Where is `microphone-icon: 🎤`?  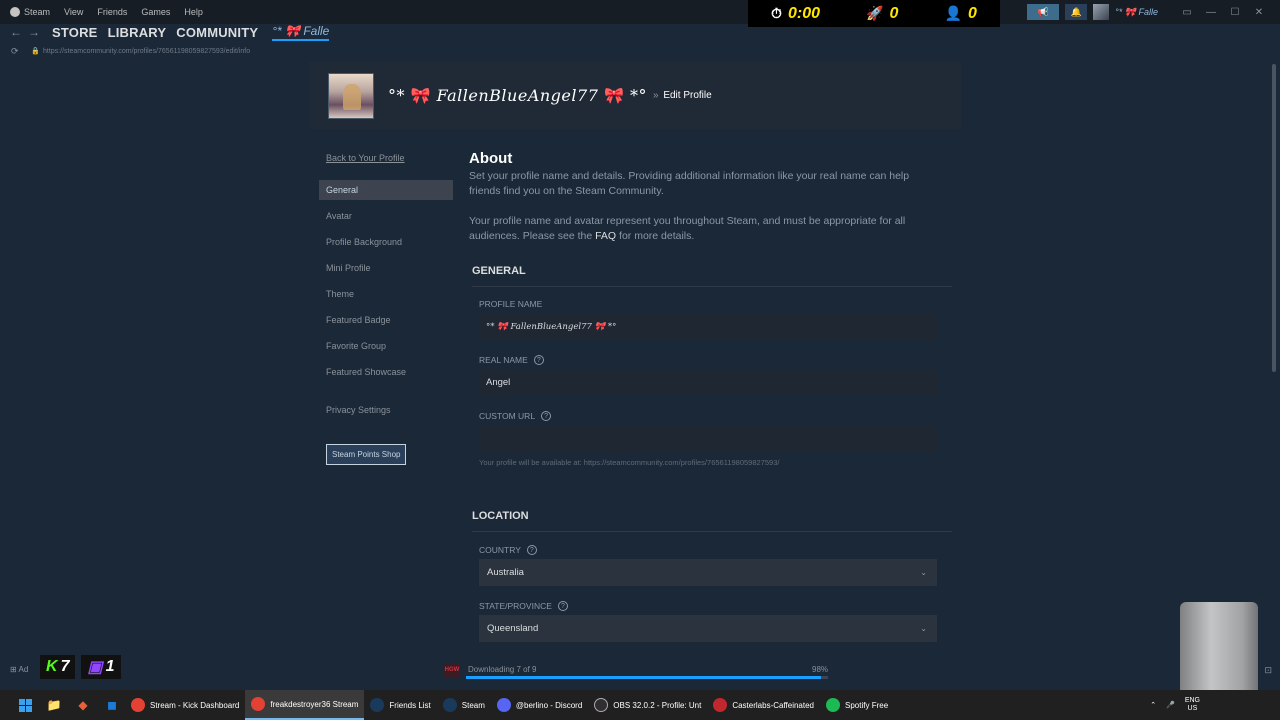 microphone-icon: 🎤 is located at coordinates (1170, 705).